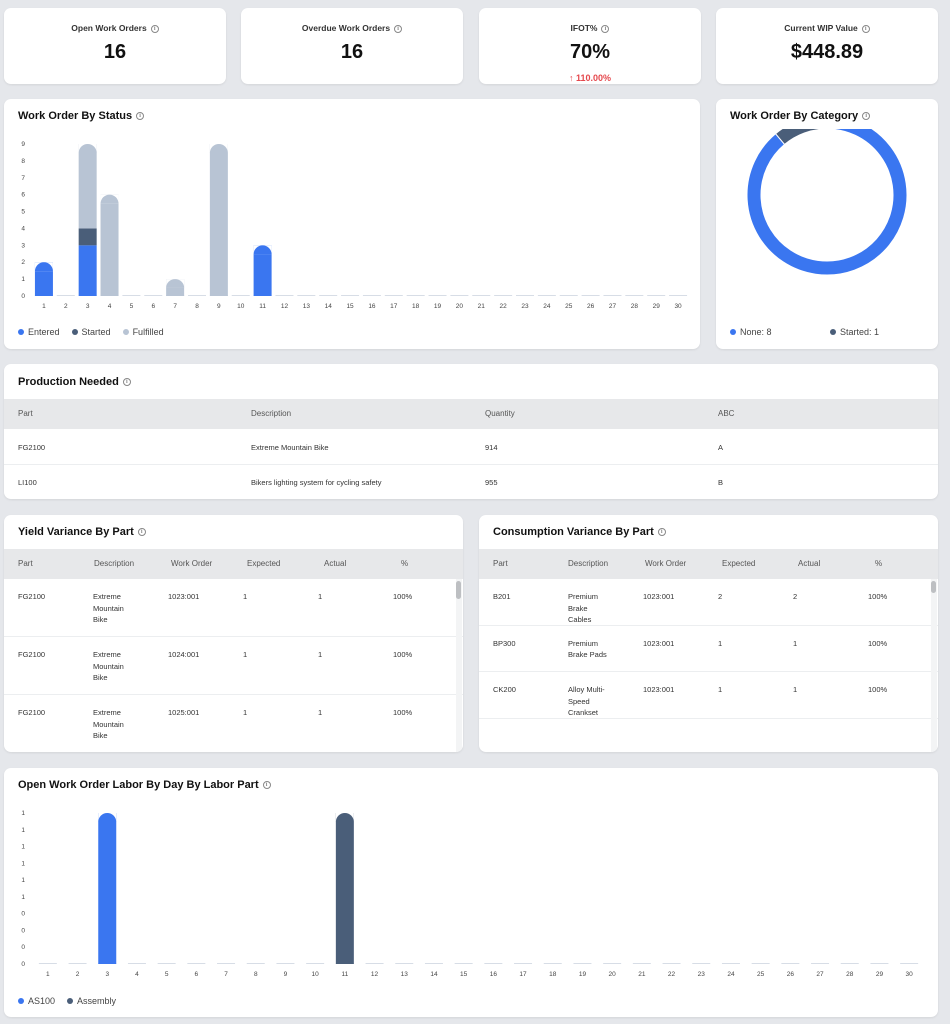  What do you see at coordinates (68, 382) in the screenshot?
I see `card-title: Production Needed` at bounding box center [68, 382].